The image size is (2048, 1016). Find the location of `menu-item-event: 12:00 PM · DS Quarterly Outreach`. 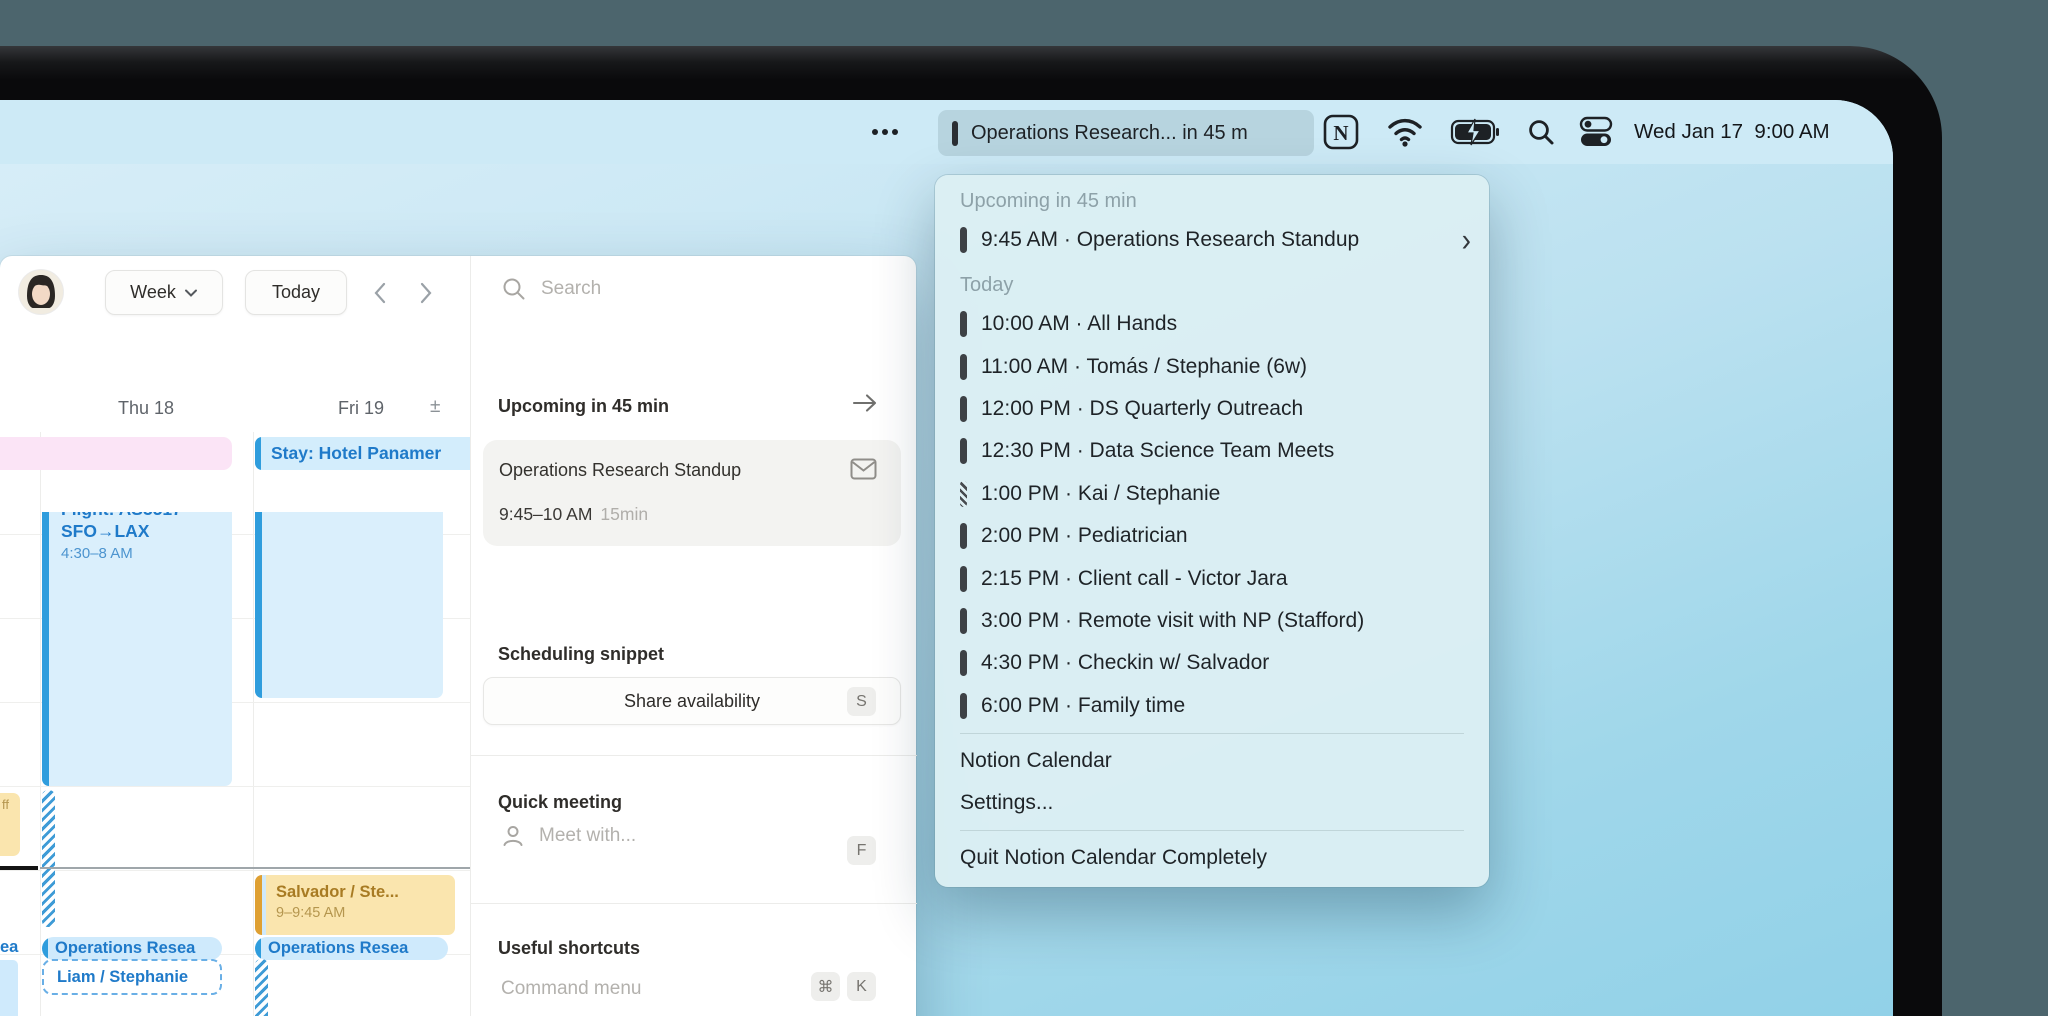

menu-item-event: 12:00 PM · DS Quarterly Outreach is located at coordinates (1212, 409).